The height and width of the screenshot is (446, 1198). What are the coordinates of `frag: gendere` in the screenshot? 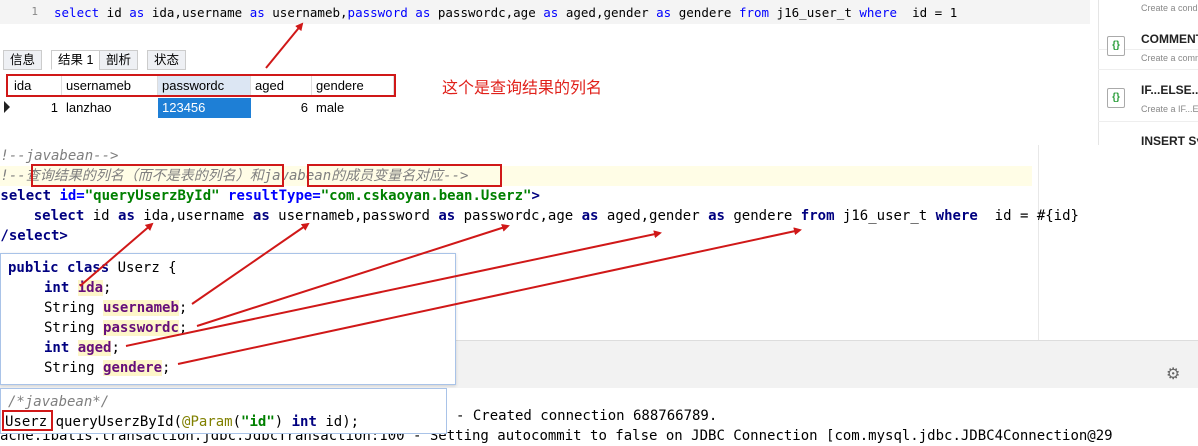 It's located at (762, 216).